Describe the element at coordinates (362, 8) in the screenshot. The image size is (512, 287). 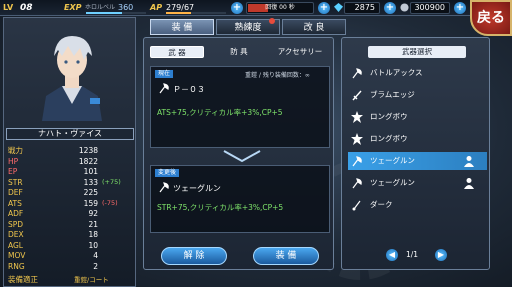
I see `currency1-value: 2875` at that location.